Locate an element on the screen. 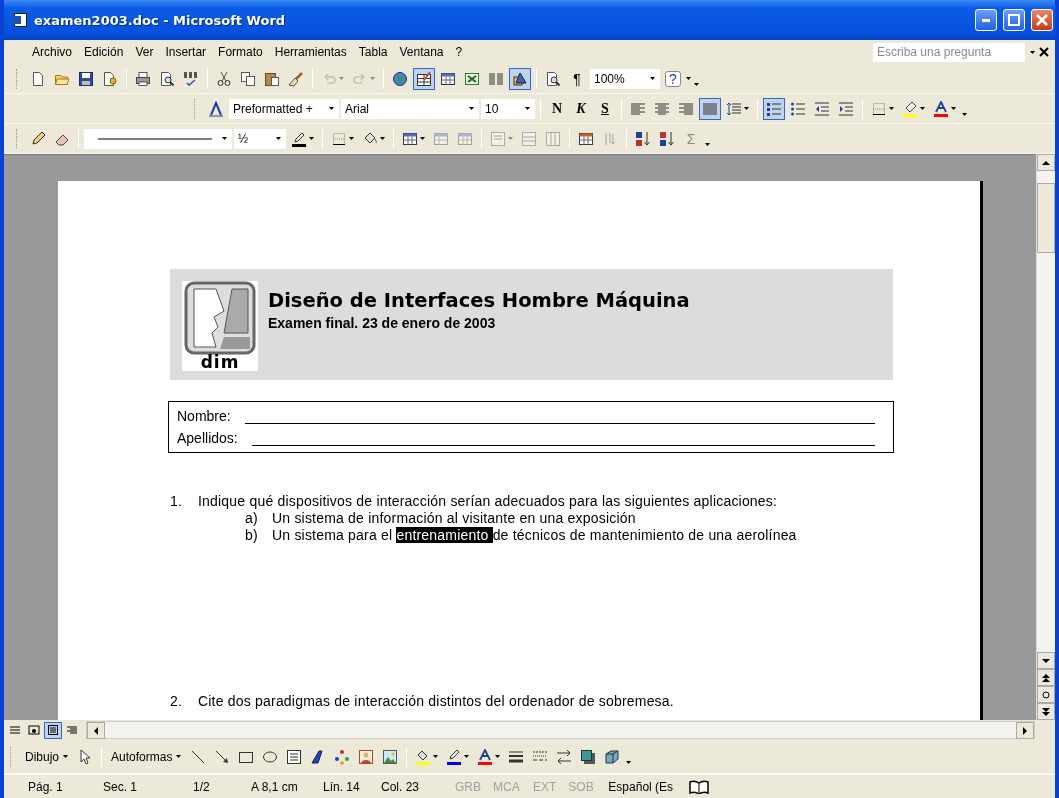  print-view-icon is located at coordinates (53, 730).